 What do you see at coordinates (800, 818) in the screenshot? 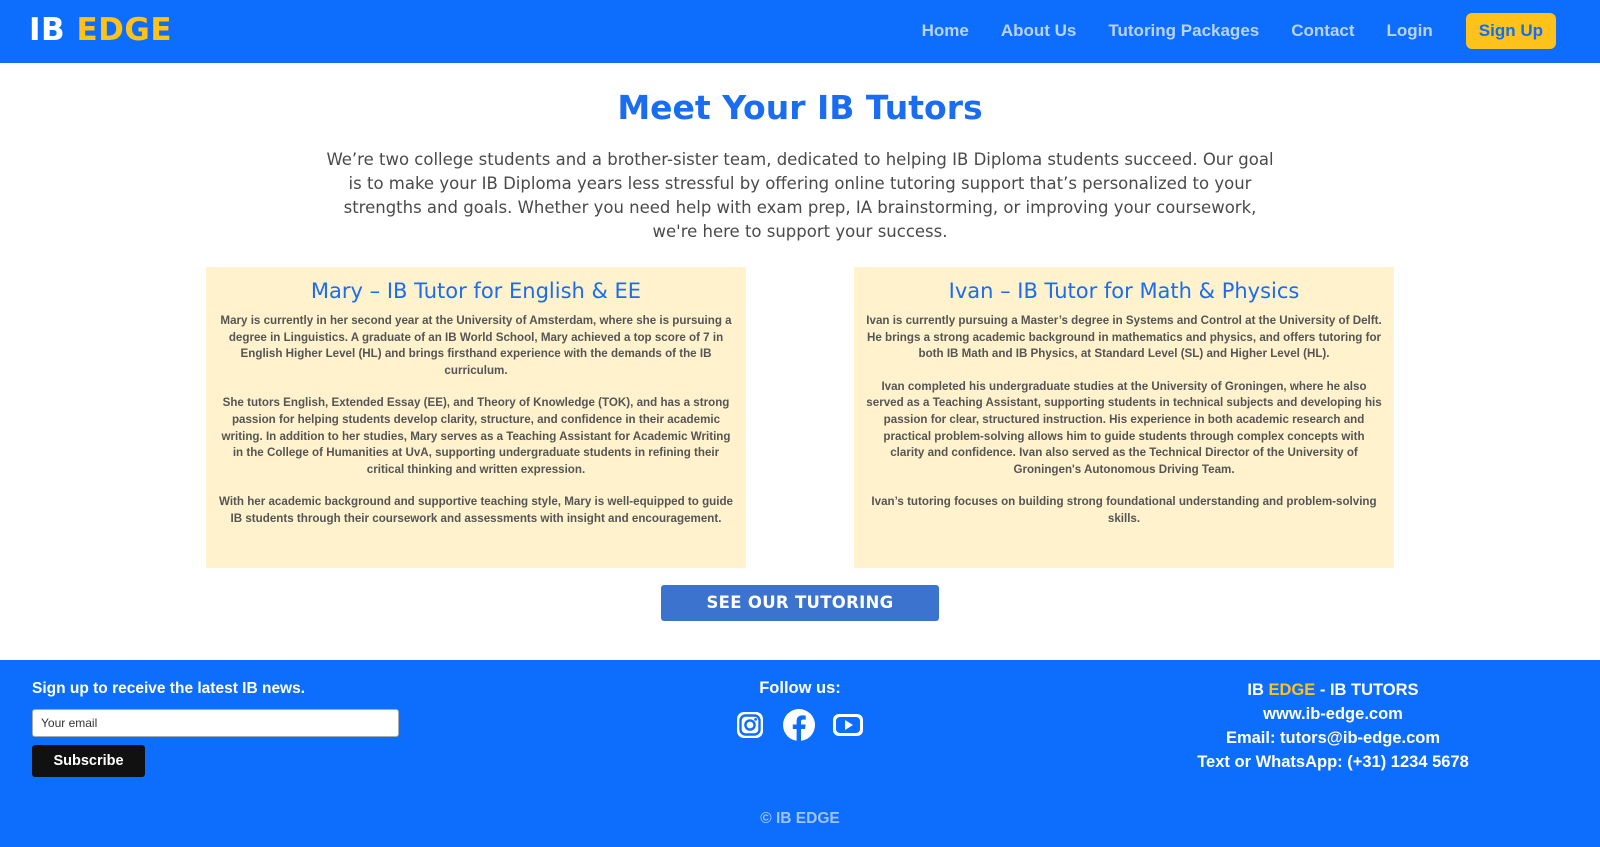
I see `copyright: © IB EDGE` at bounding box center [800, 818].